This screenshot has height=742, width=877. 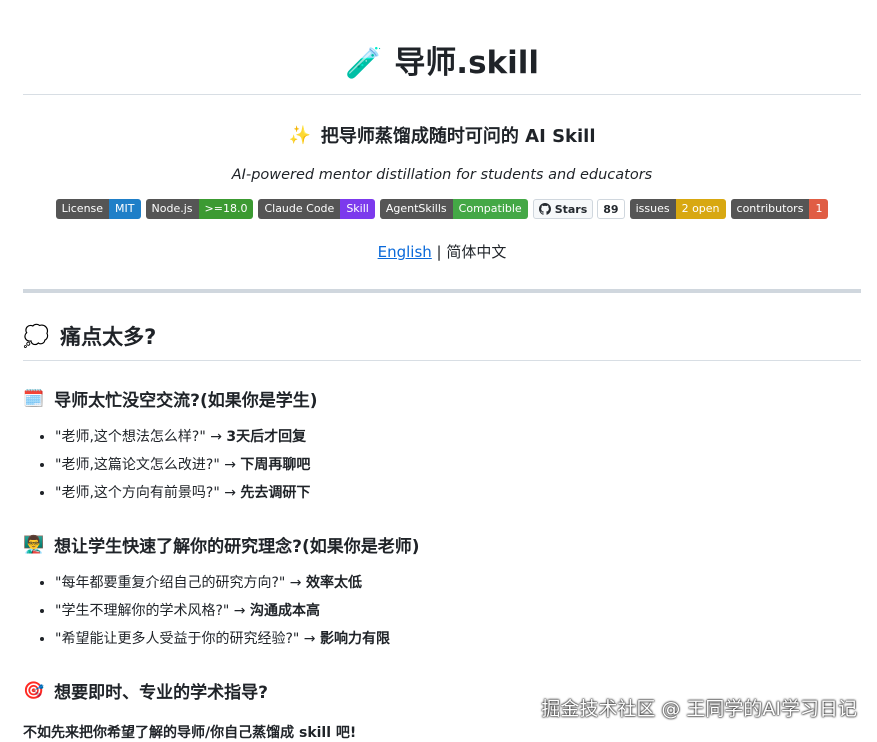 What do you see at coordinates (363, 63) in the screenshot?
I see `test-tube-icon: 🧪` at bounding box center [363, 63].